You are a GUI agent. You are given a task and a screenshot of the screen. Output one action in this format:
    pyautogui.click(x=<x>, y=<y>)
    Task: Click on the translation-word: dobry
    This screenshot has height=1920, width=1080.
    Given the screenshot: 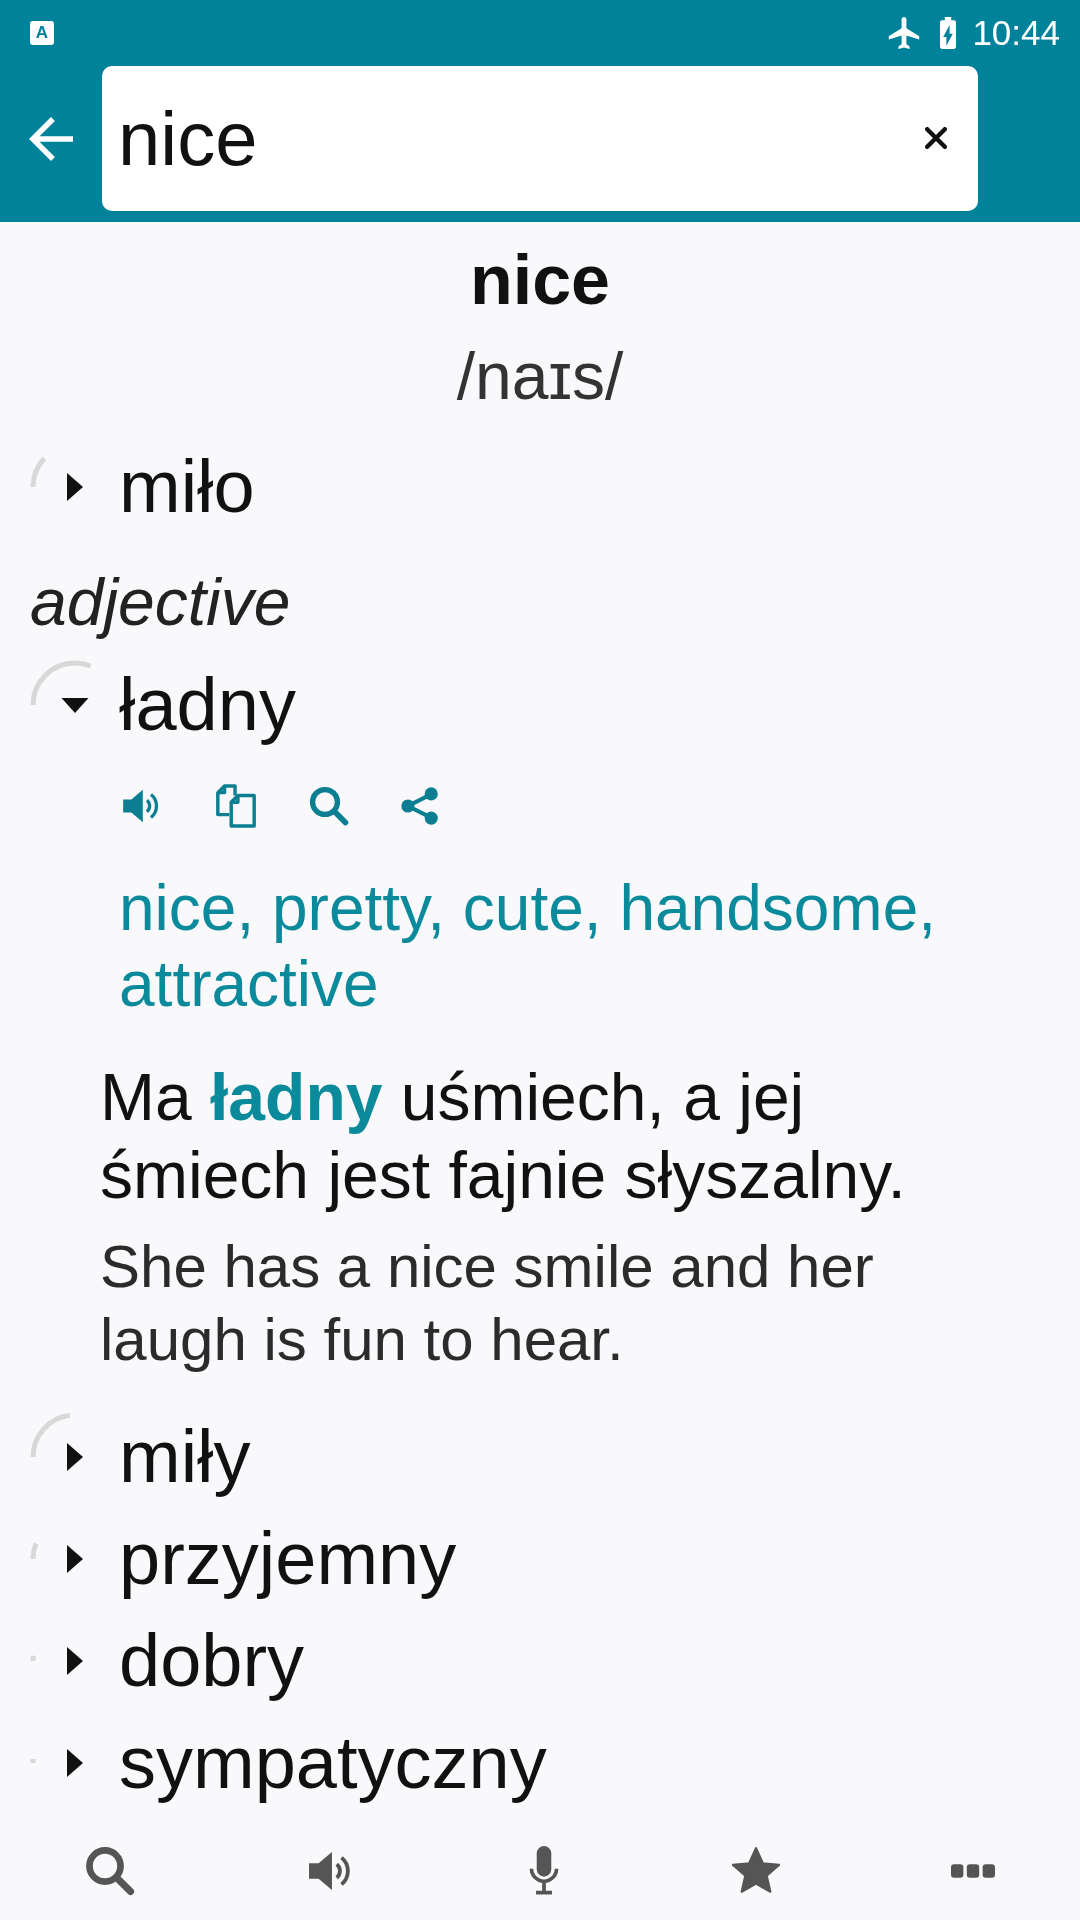 What is the action you would take?
    pyautogui.click(x=212, y=1661)
    